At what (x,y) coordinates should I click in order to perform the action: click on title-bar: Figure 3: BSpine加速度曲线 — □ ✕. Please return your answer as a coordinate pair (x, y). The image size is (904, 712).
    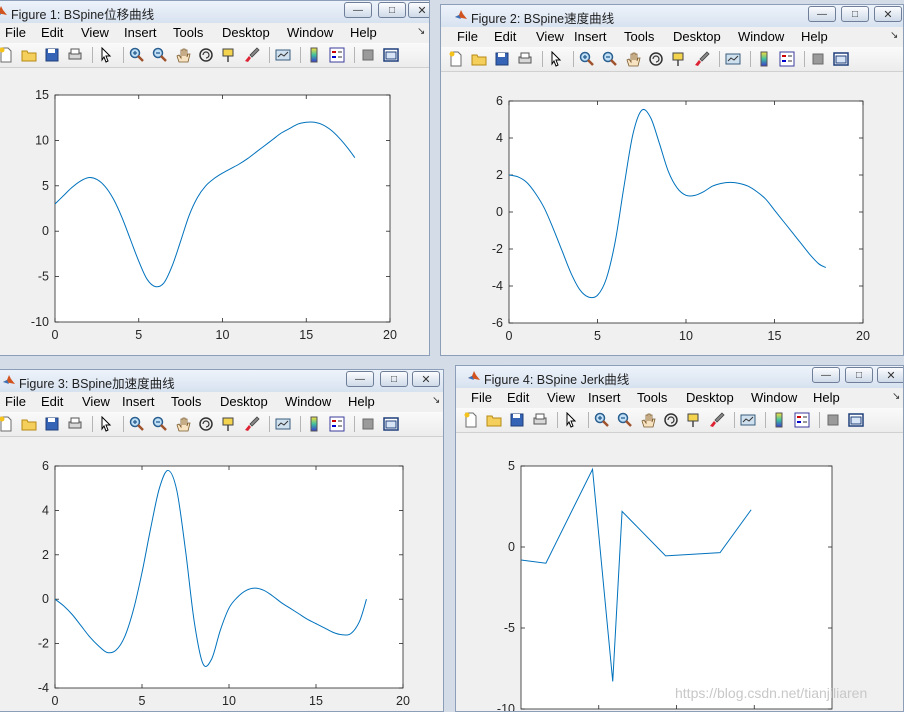
    Looking at the image, I should click on (221, 381).